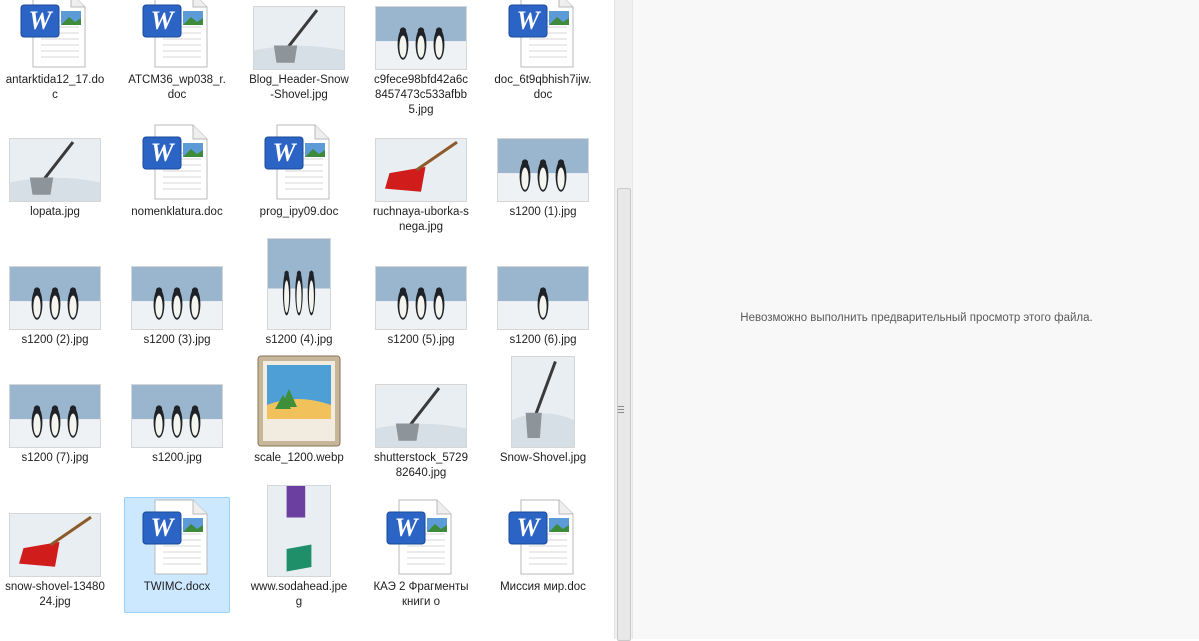  Describe the element at coordinates (543, 587) in the screenshot. I see `file-name-label: Миссия мир.doc` at that location.